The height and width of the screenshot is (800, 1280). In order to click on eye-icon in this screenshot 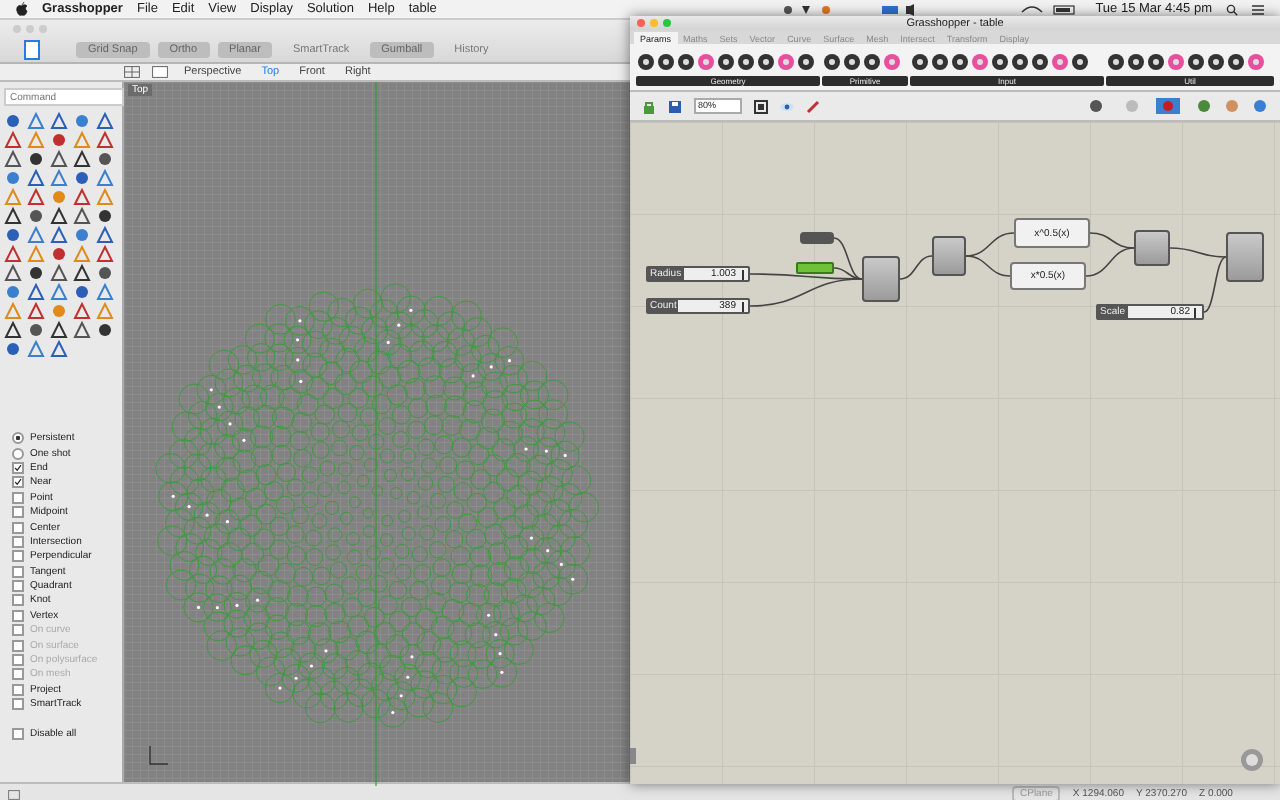, I will do `click(787, 106)`.